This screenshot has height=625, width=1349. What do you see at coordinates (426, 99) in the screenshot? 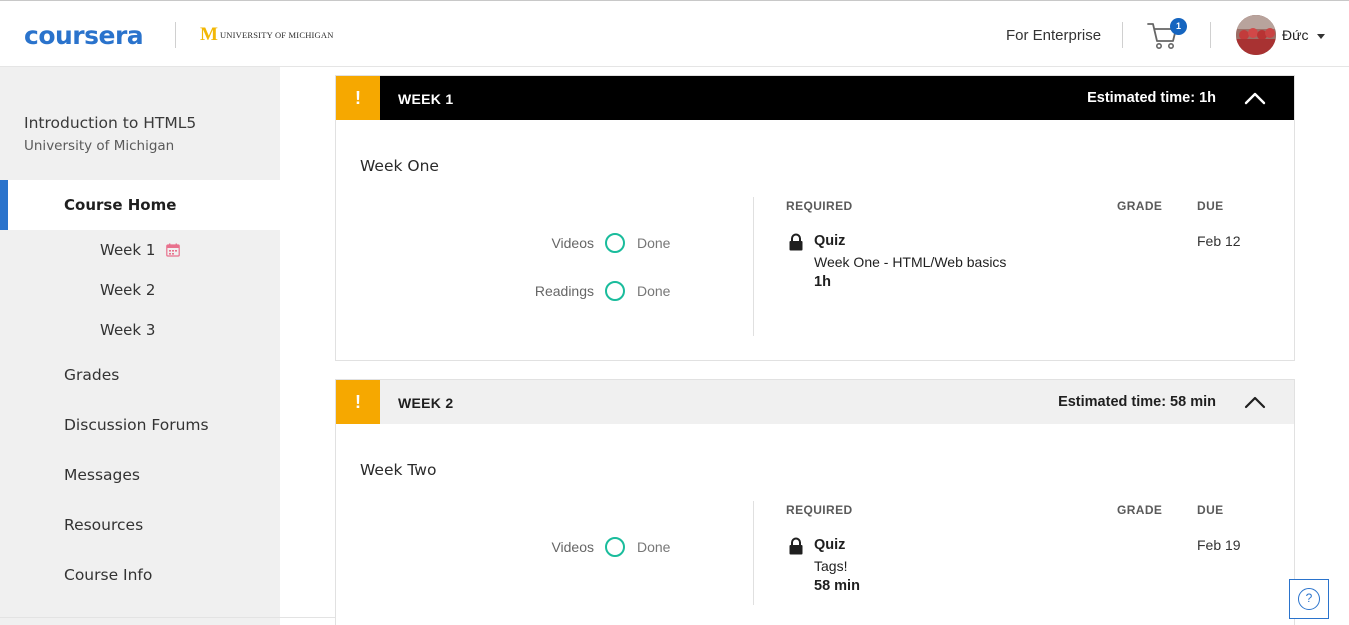
I see `week-label: WEEK 1` at bounding box center [426, 99].